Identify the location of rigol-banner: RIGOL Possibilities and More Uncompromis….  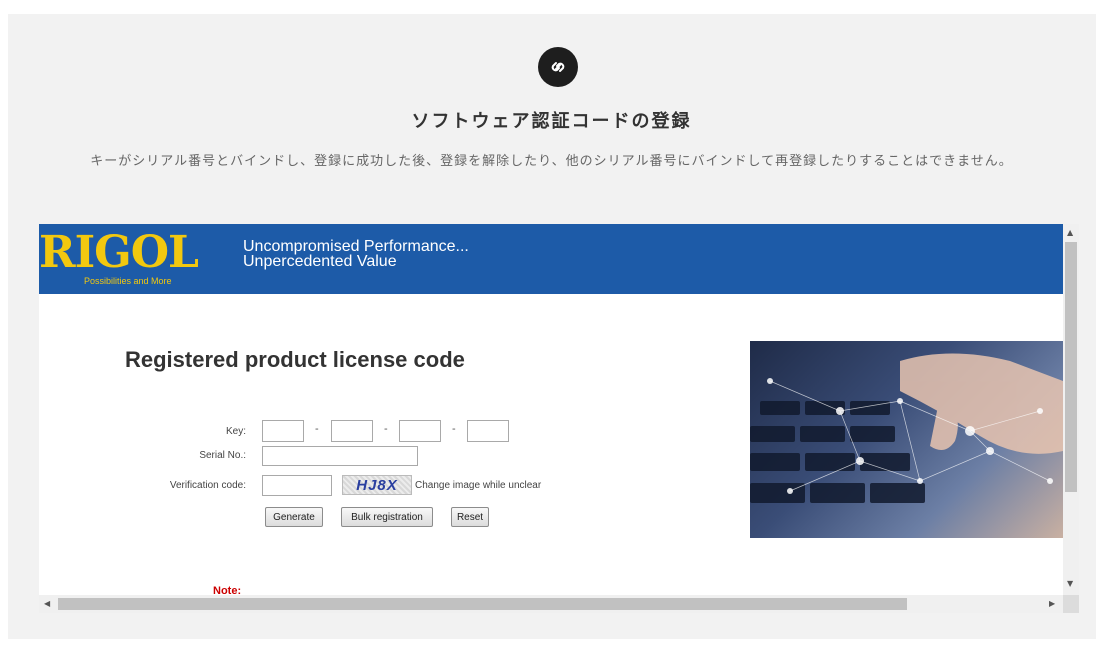
(551, 259).